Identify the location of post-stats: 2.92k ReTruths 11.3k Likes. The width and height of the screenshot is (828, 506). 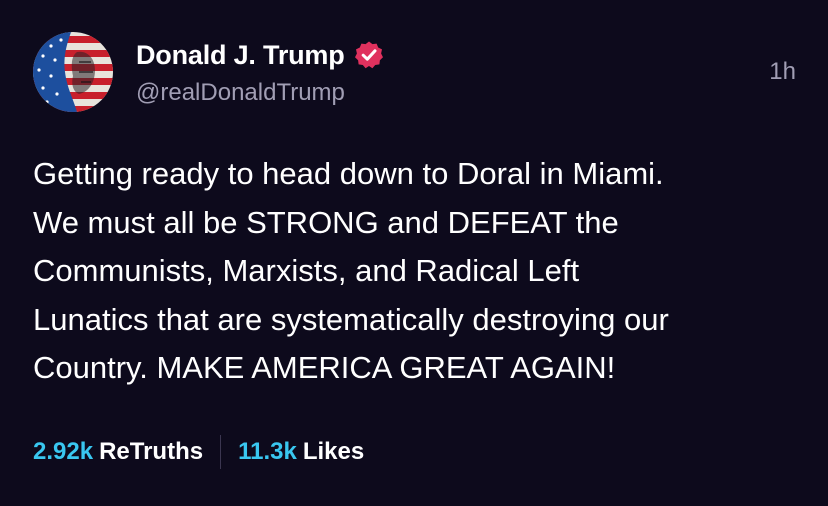
(198, 452).